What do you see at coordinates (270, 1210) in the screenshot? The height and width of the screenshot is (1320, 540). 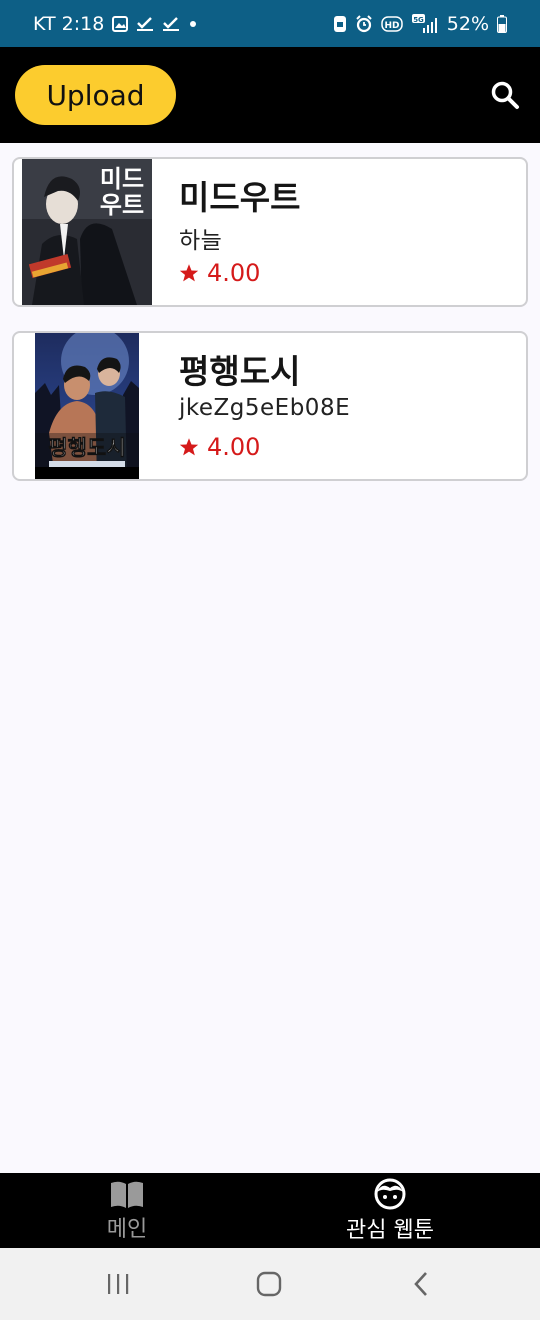 I see `bottom-nav: 메인 관심 웹툰` at bounding box center [270, 1210].